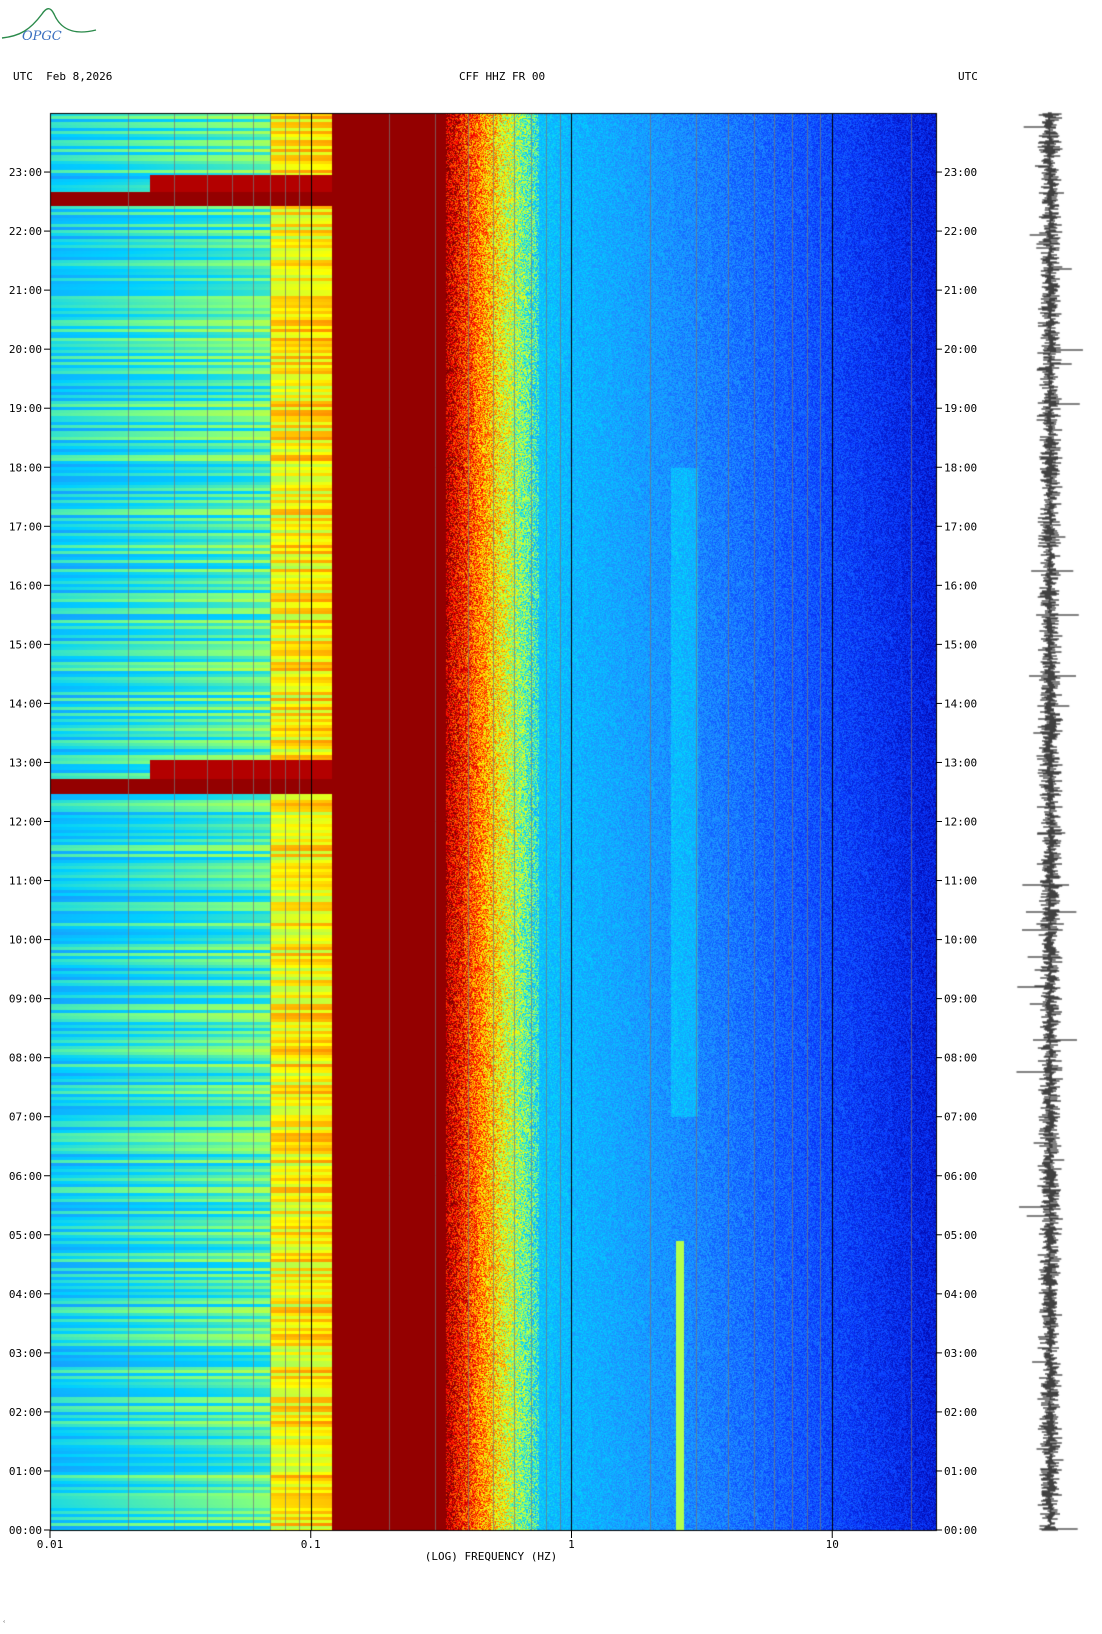 The image size is (1102, 1634). I want to click on y-tick-label-right: 00:00, so click(960, 1530).